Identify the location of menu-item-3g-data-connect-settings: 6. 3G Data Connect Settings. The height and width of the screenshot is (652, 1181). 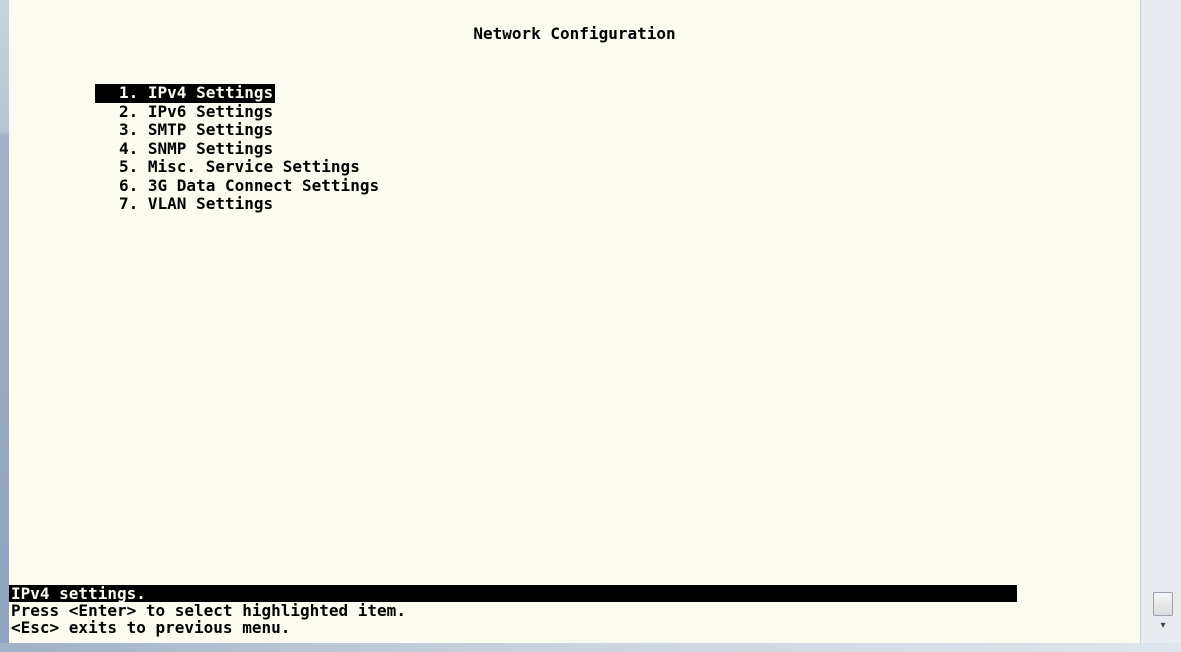
(237, 185).